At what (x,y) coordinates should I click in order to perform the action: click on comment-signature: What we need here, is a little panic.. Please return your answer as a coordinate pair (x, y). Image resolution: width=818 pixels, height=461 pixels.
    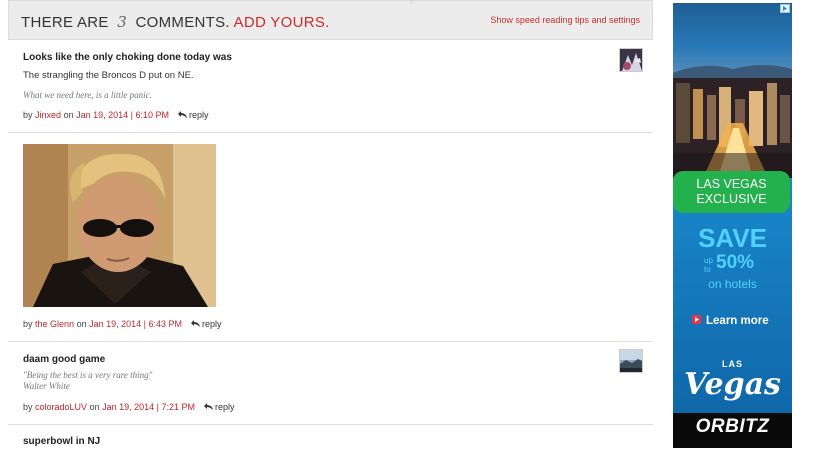
    Looking at the image, I should click on (87, 95).